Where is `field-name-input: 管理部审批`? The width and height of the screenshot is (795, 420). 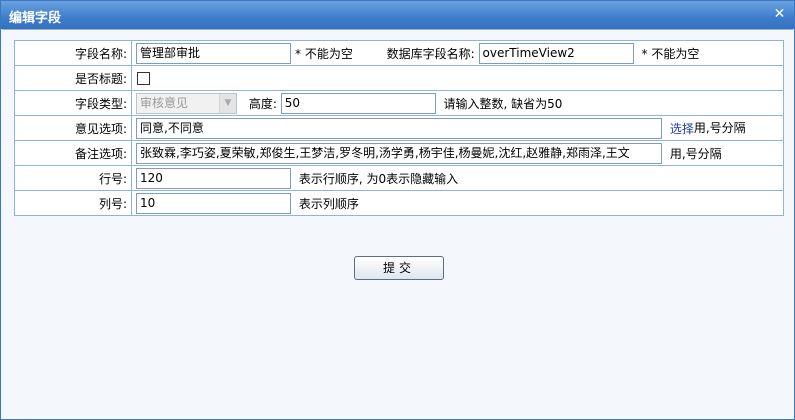 field-name-input: 管理部审批 is located at coordinates (213, 53).